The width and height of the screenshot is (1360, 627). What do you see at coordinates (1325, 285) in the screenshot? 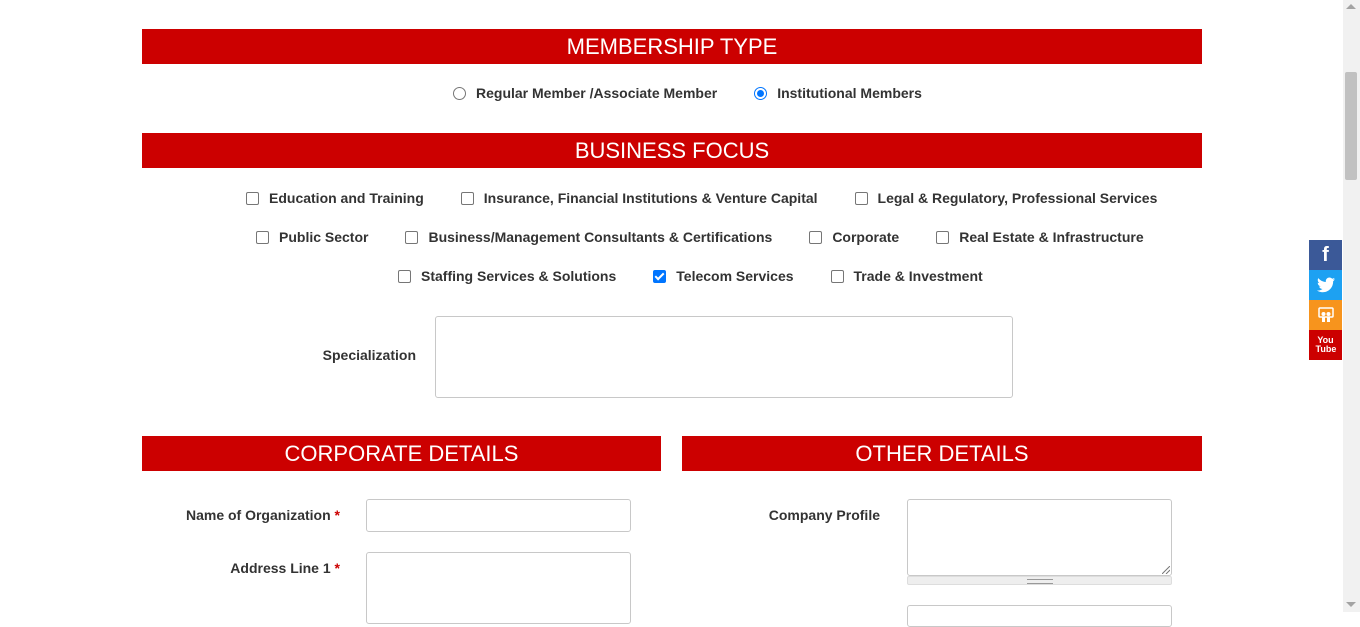
I see `twitter-icon` at bounding box center [1325, 285].